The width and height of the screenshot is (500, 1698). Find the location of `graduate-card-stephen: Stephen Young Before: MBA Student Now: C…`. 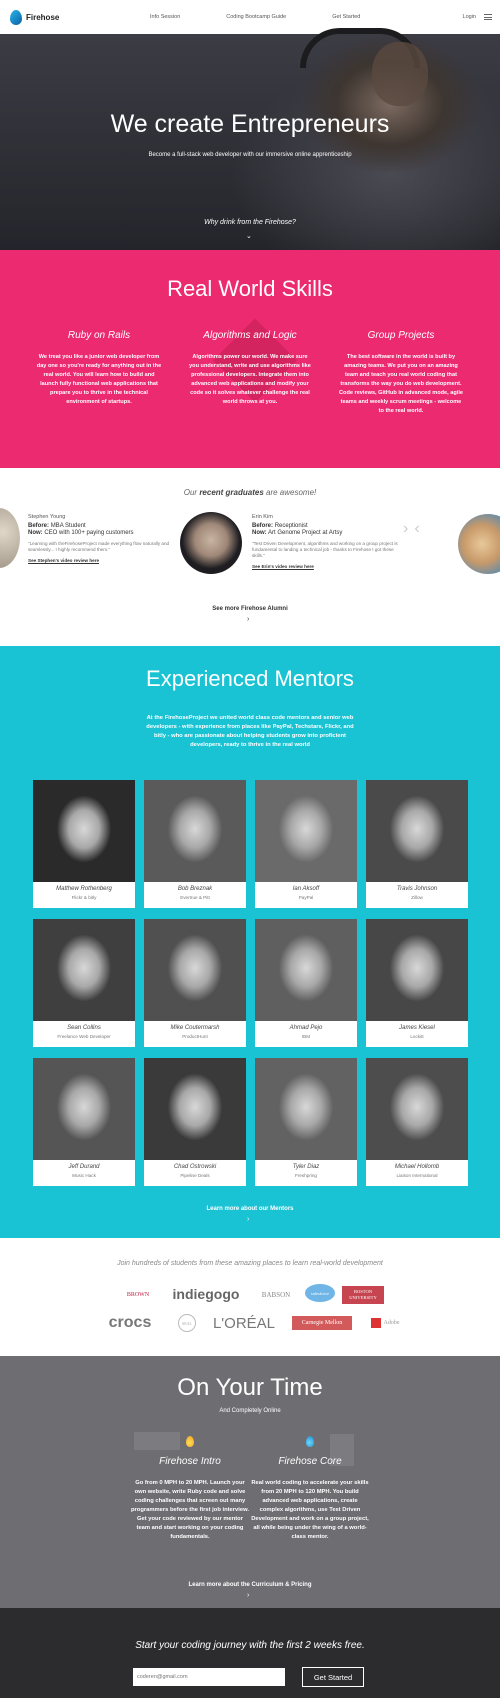

graduate-card-stephen: Stephen Young Before: MBA Student Now: C… is located at coordinates (101, 539).